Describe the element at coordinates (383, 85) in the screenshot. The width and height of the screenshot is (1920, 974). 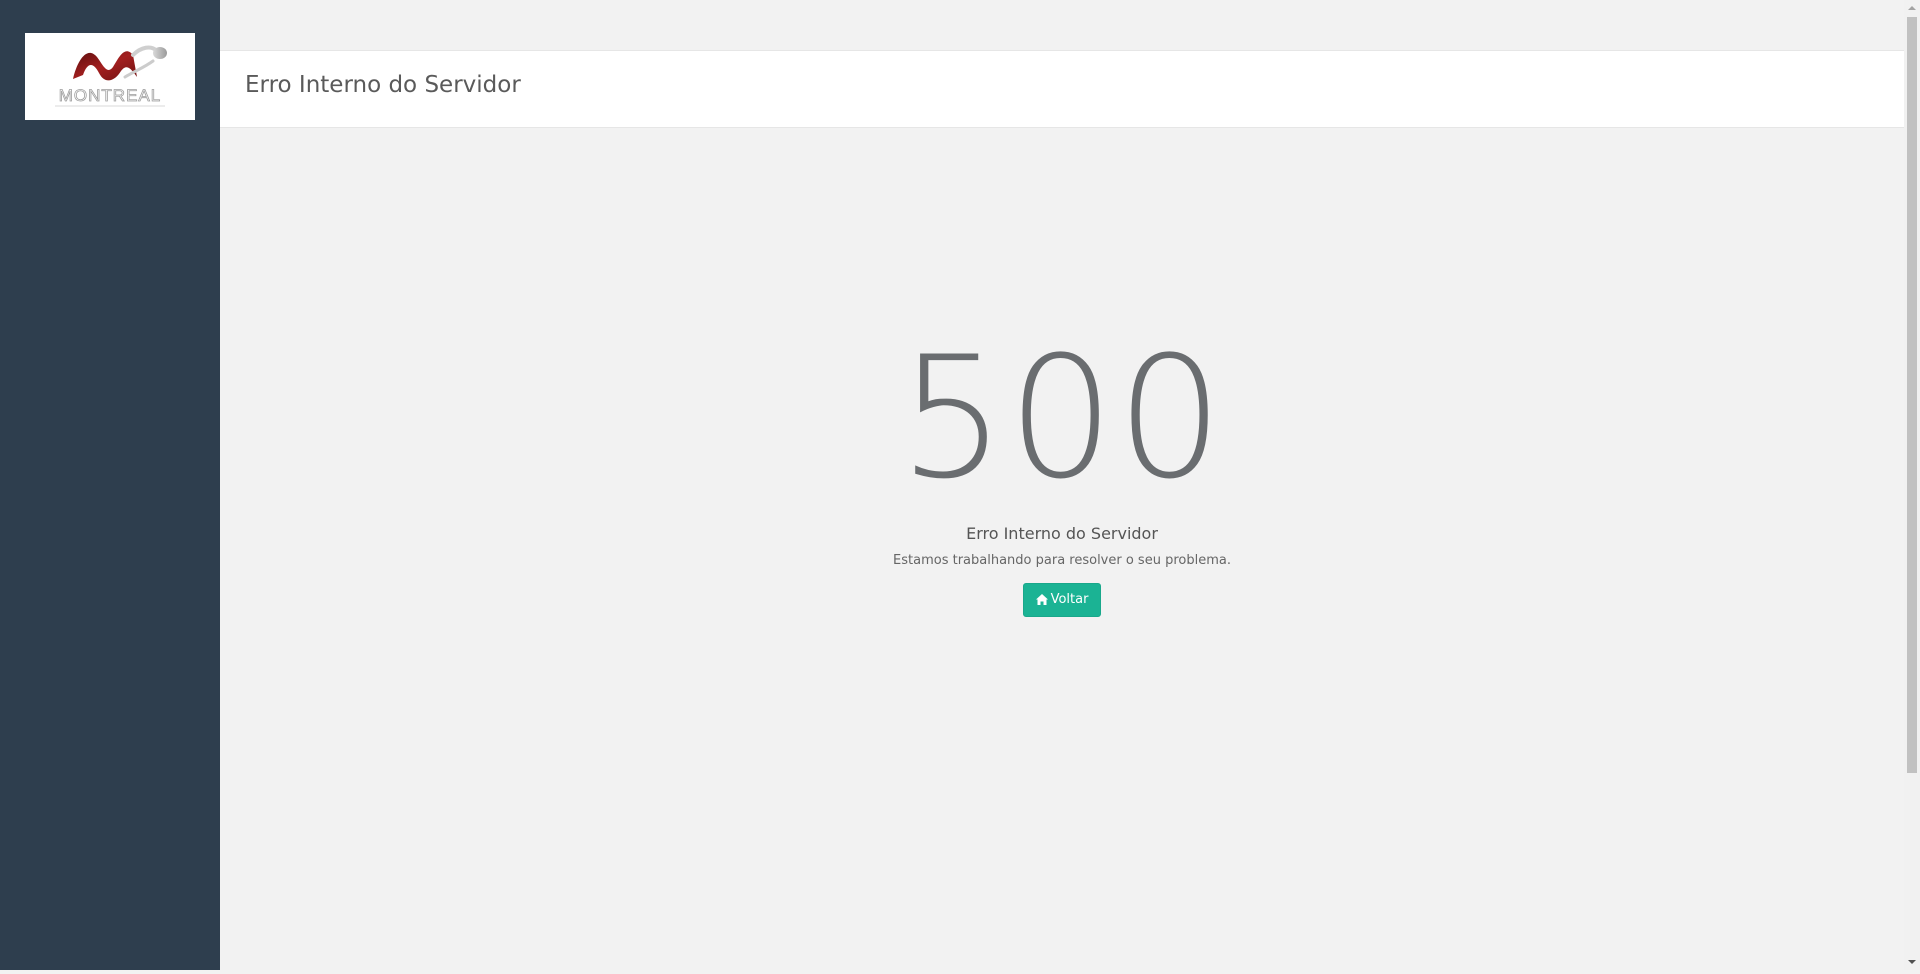
I see `page-title: Erro Interno do Servidor` at that location.